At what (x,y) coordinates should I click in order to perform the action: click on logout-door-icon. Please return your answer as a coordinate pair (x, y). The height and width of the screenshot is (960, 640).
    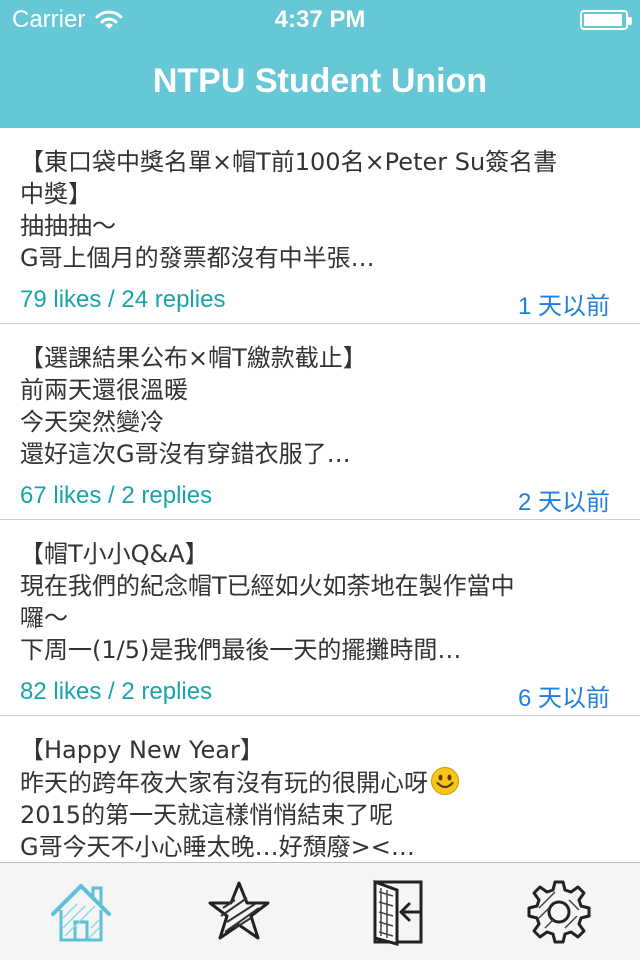
    Looking at the image, I should click on (398, 912).